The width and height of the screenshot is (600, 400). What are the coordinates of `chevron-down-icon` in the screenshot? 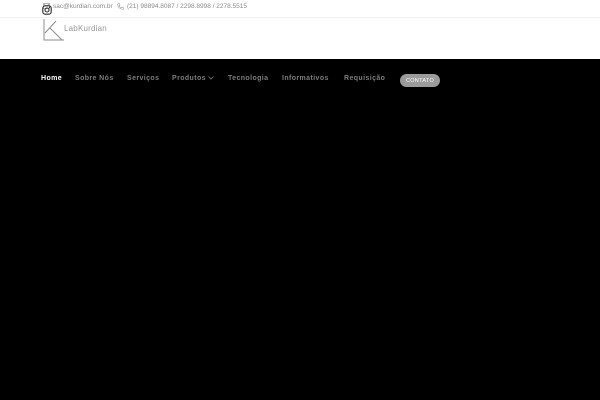 It's located at (211, 78).